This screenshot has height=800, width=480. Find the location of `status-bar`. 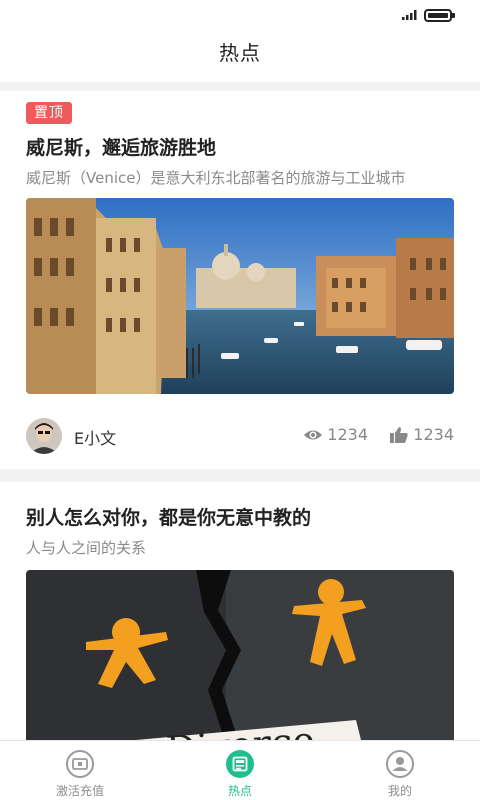

status-bar is located at coordinates (240, 16).